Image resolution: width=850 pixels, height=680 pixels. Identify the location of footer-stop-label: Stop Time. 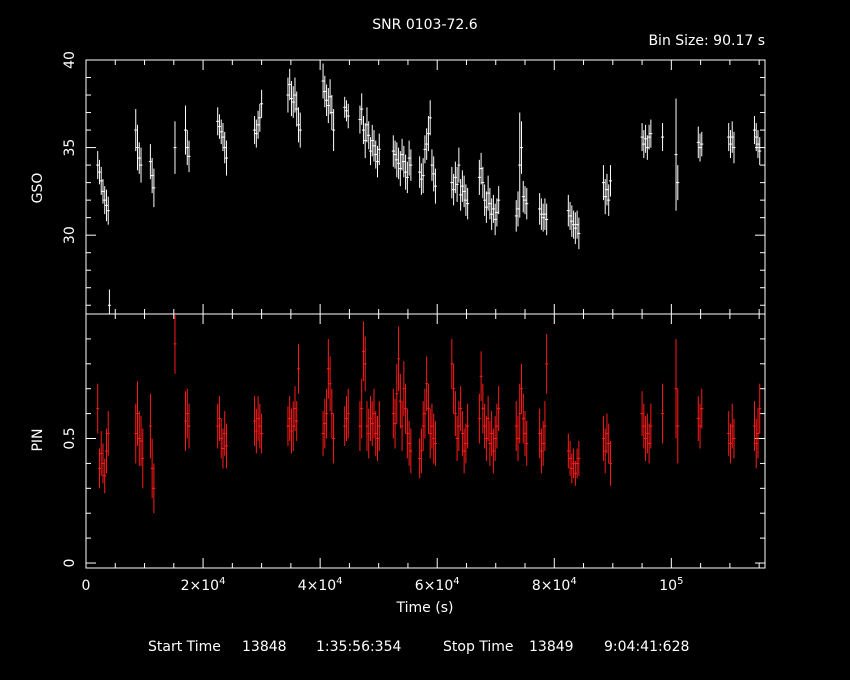
(478, 647).